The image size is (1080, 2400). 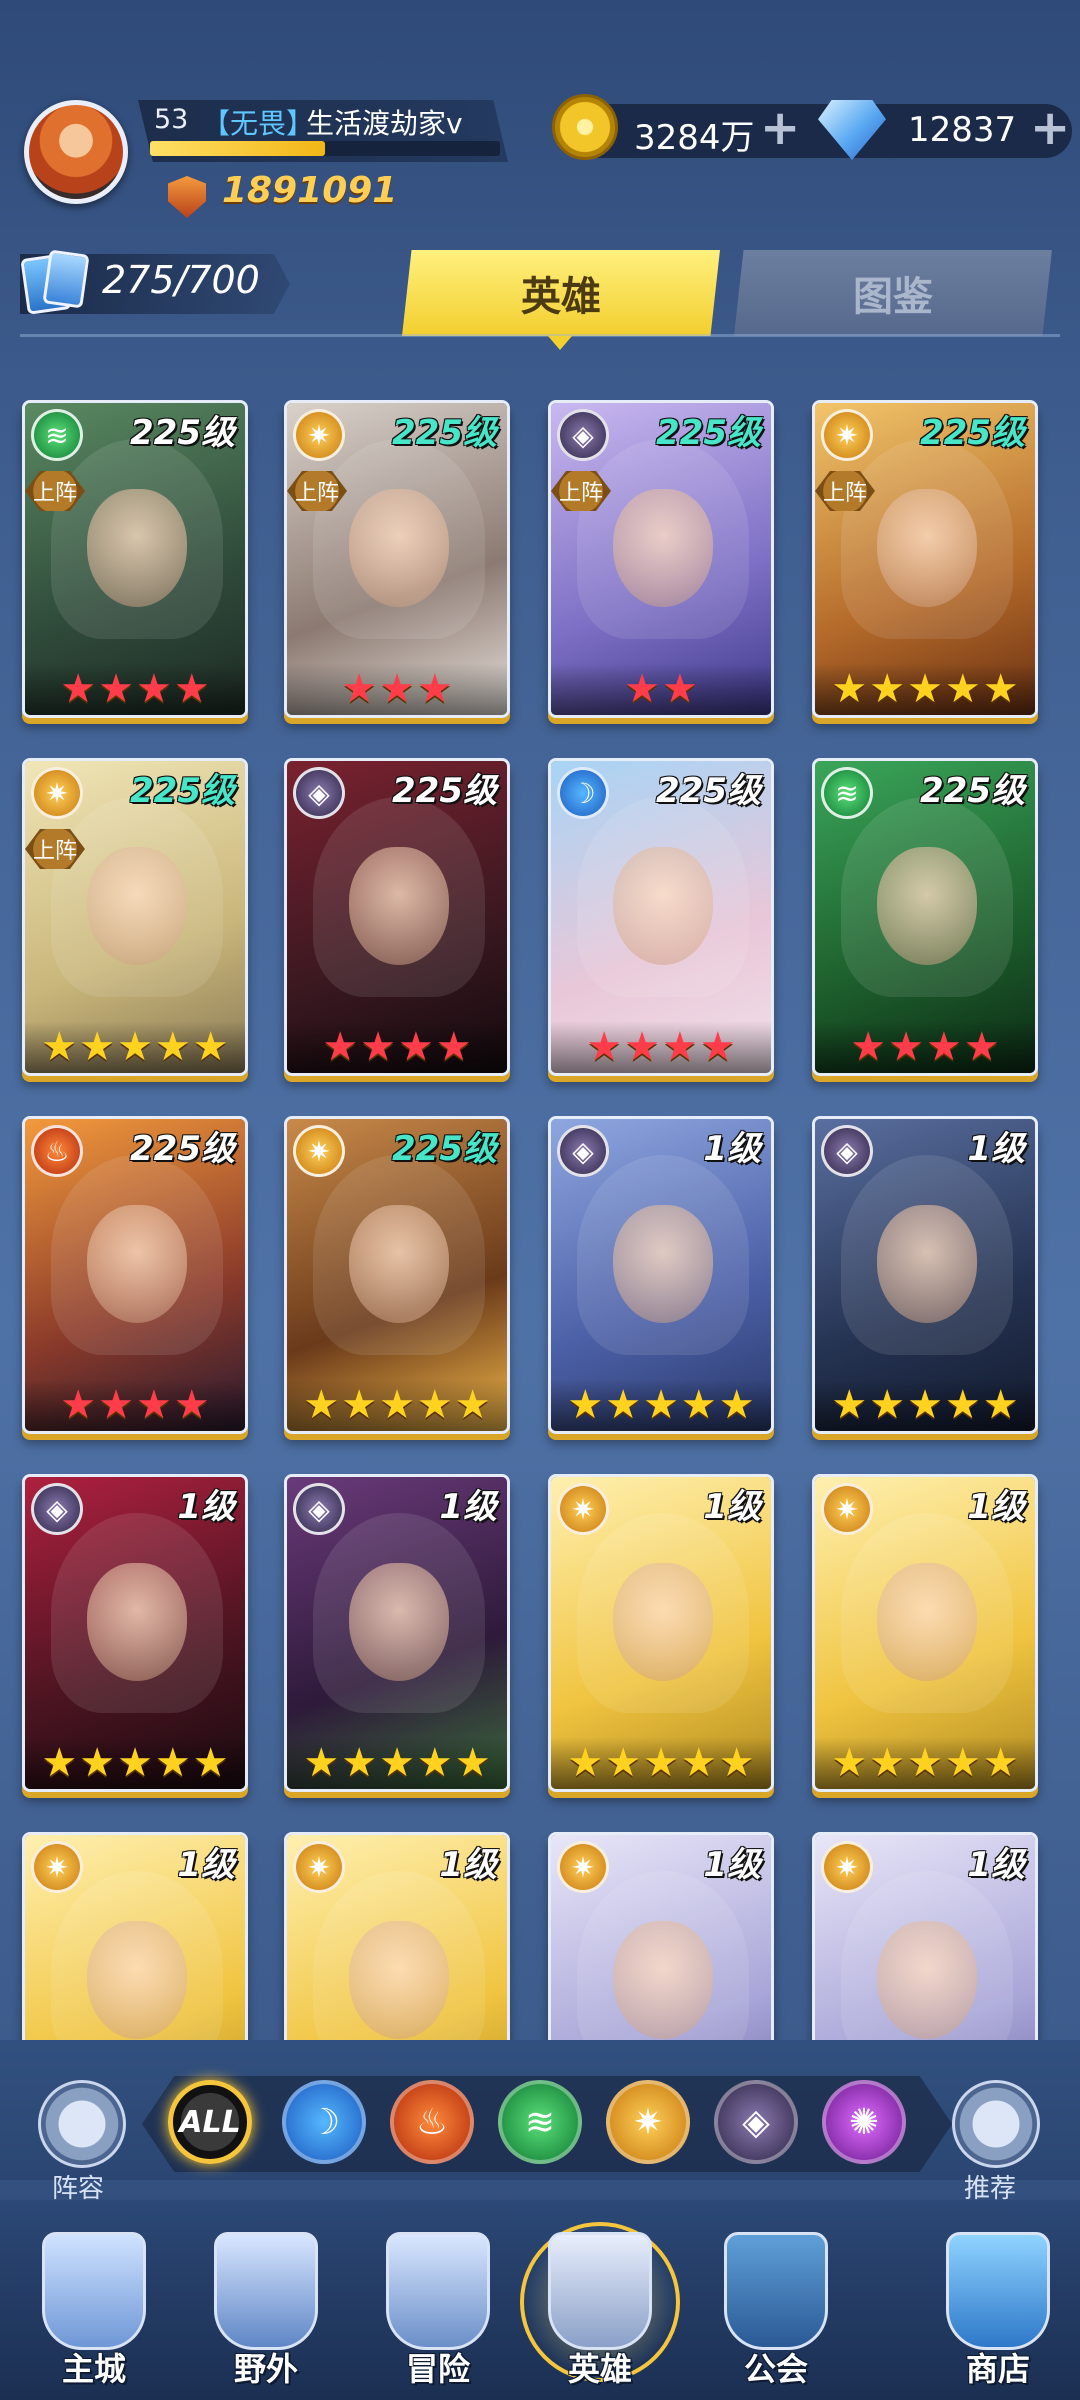 I want to click on hero-star-rating: ★ ★, so click(x=661, y=689).